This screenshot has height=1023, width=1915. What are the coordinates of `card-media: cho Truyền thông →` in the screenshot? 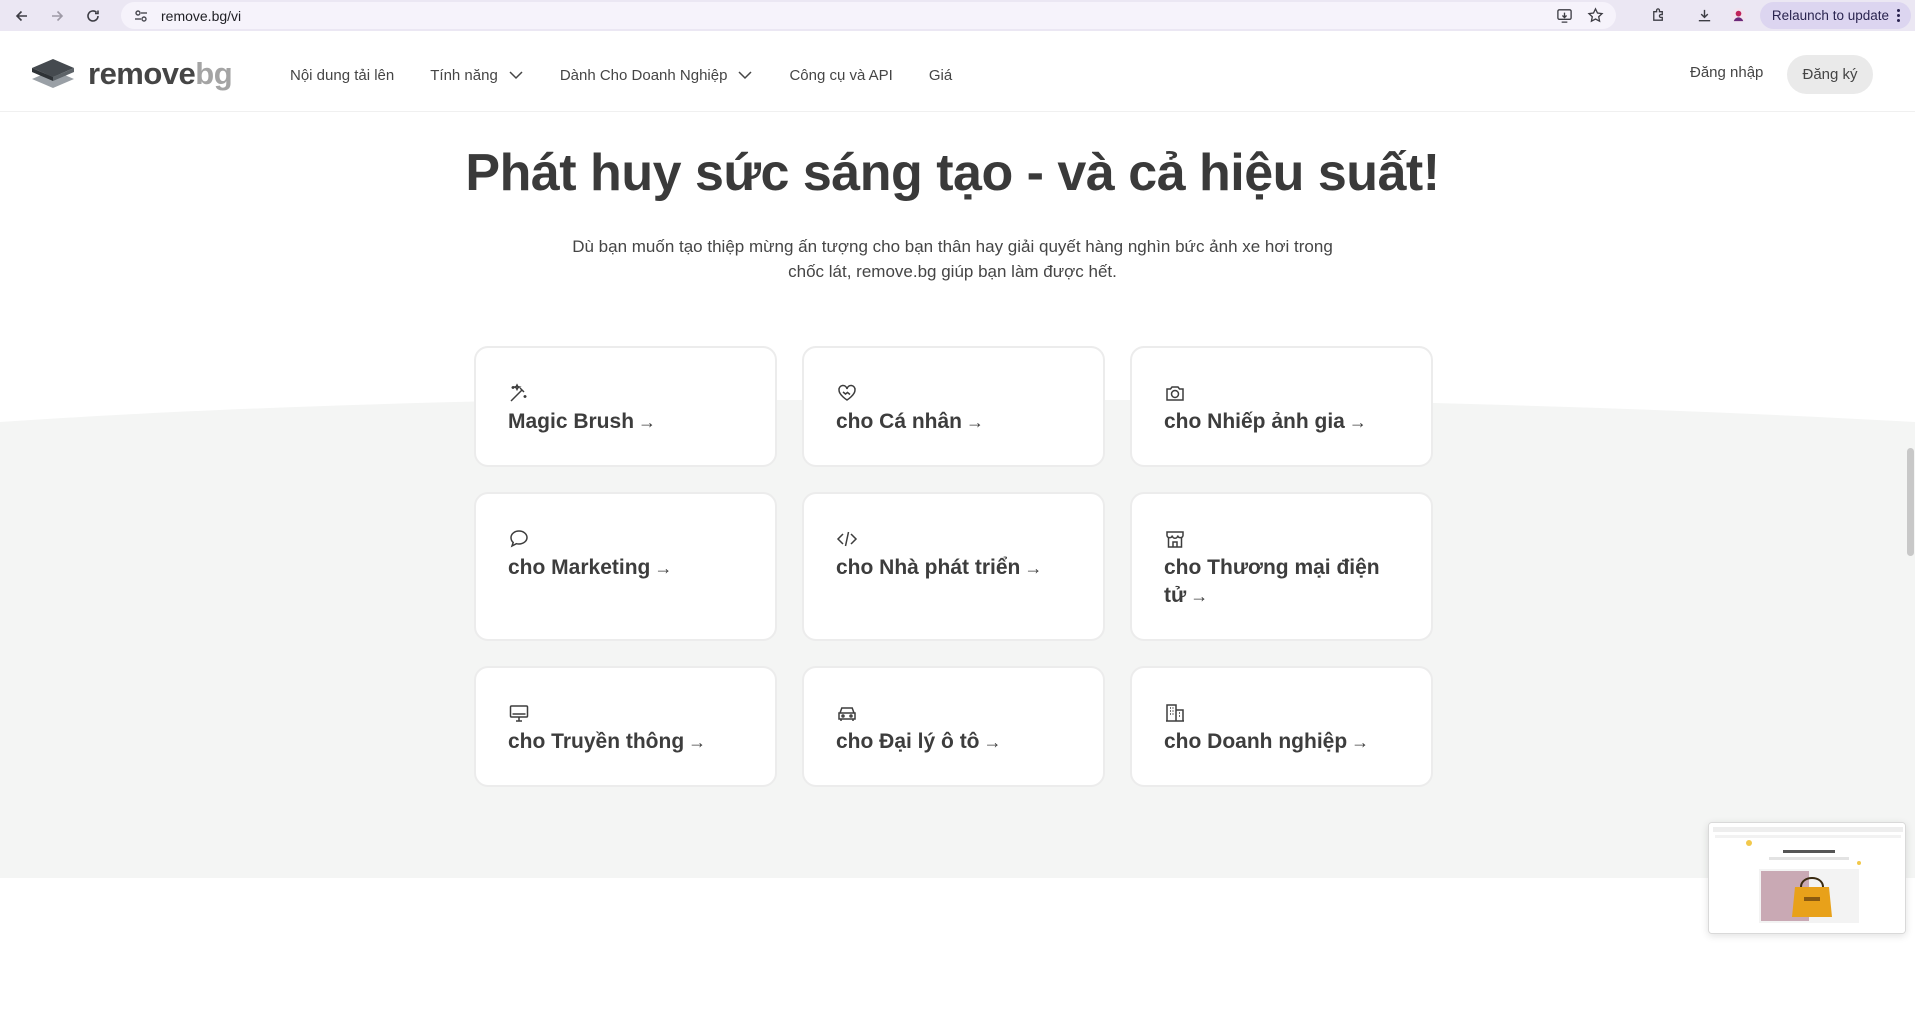 It's located at (625, 726).